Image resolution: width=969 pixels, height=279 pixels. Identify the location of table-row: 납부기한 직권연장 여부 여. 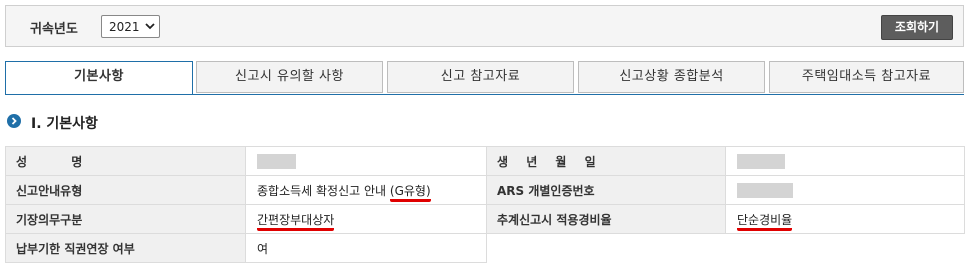
(485, 248).